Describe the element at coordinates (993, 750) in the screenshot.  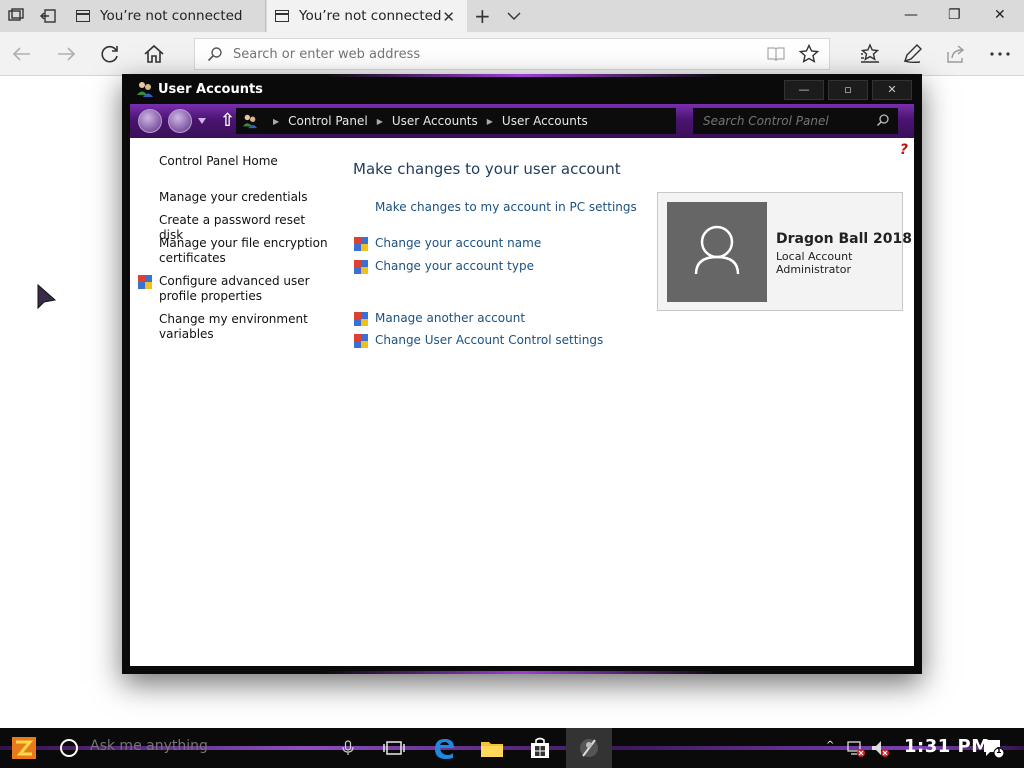
I see `action-center-button: 1` at that location.